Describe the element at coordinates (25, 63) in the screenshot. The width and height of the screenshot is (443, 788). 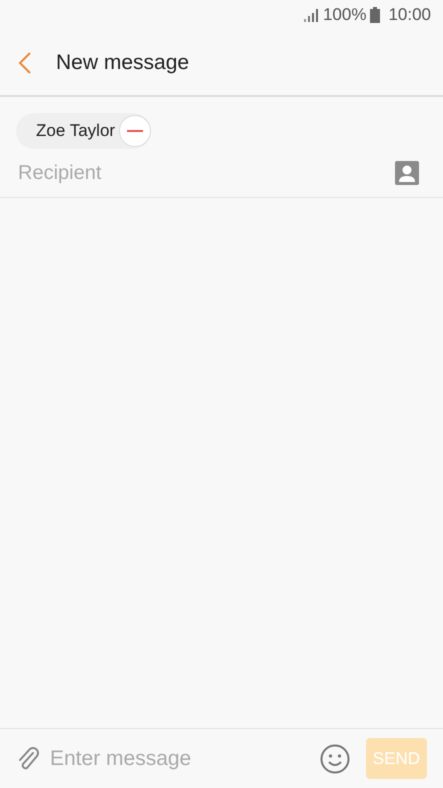
I see `back-button` at that location.